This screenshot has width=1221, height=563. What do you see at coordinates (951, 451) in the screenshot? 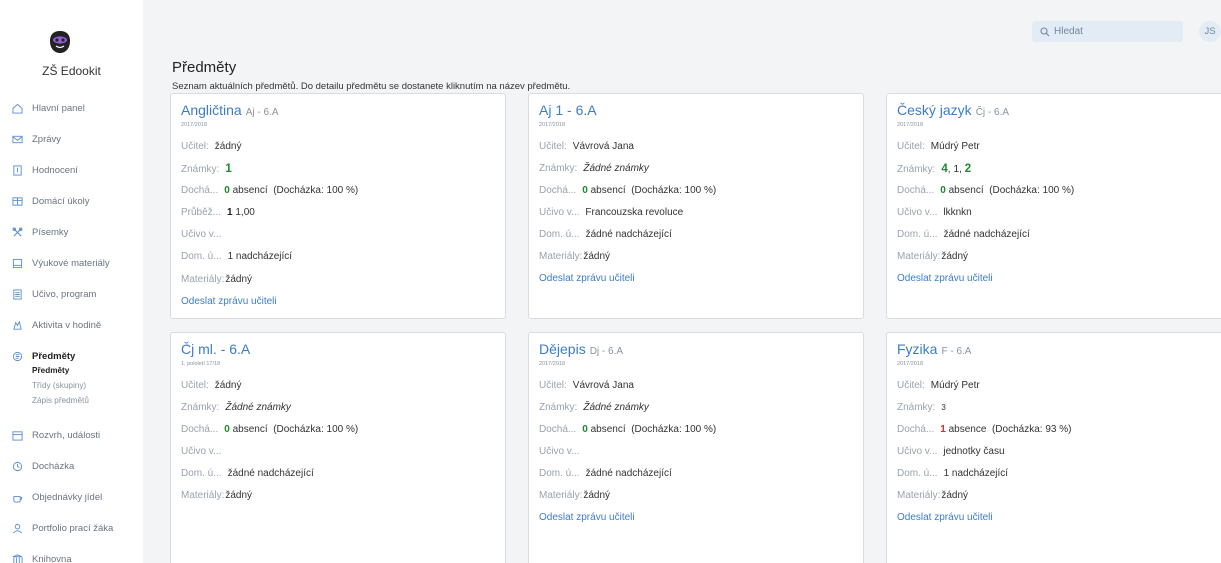
I see `curriculum-row: Učivo v... jednotky času` at bounding box center [951, 451].